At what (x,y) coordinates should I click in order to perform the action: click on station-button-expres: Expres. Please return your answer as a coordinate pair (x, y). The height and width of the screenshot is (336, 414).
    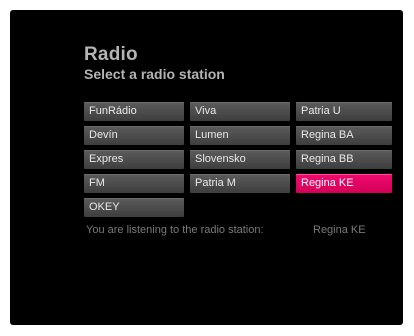
    Looking at the image, I should click on (134, 159).